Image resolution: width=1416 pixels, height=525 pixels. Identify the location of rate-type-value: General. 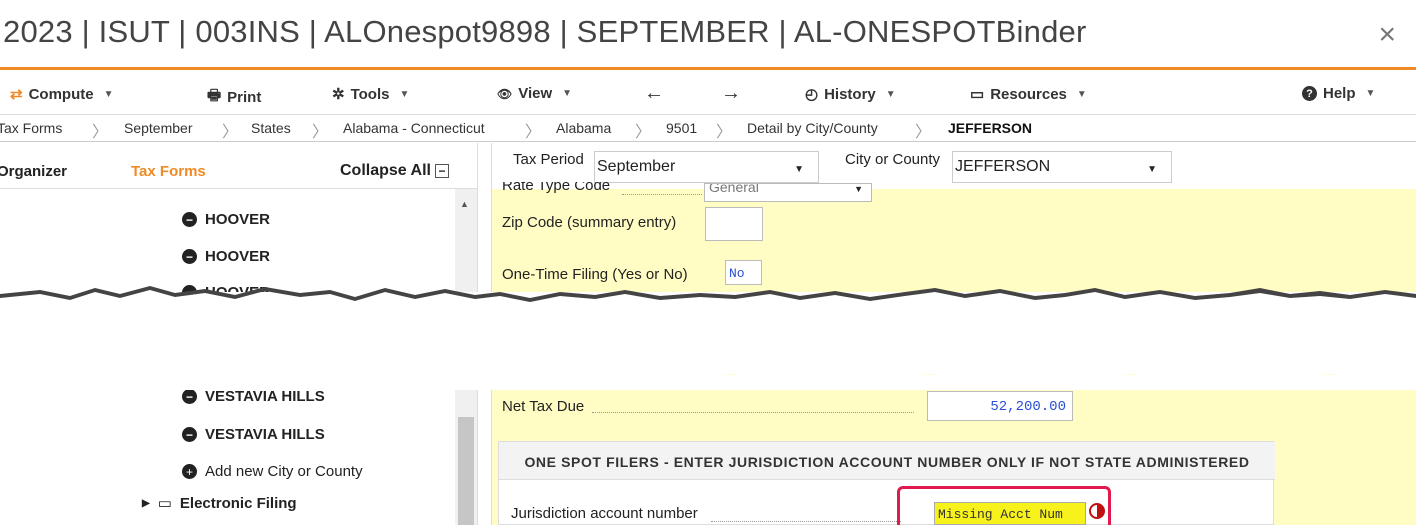
(734, 189).